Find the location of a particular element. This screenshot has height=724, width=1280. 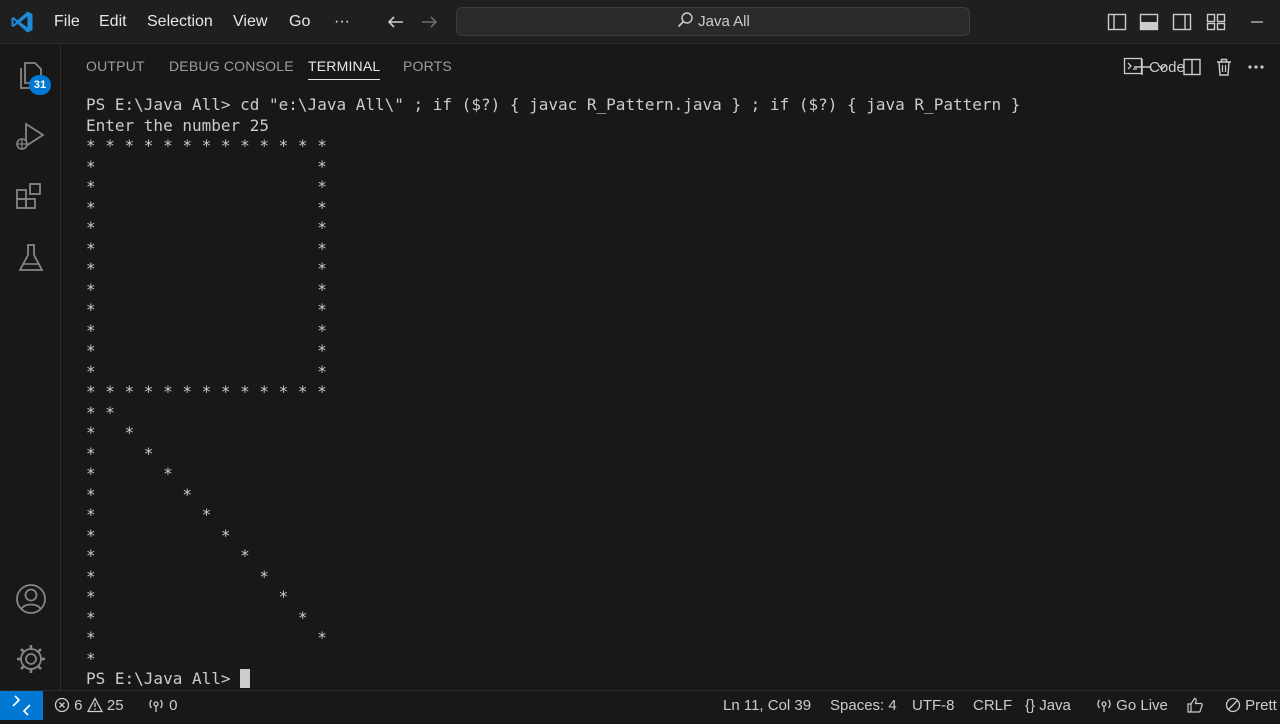

chevron-down-icon is located at coordinates (1162, 67).